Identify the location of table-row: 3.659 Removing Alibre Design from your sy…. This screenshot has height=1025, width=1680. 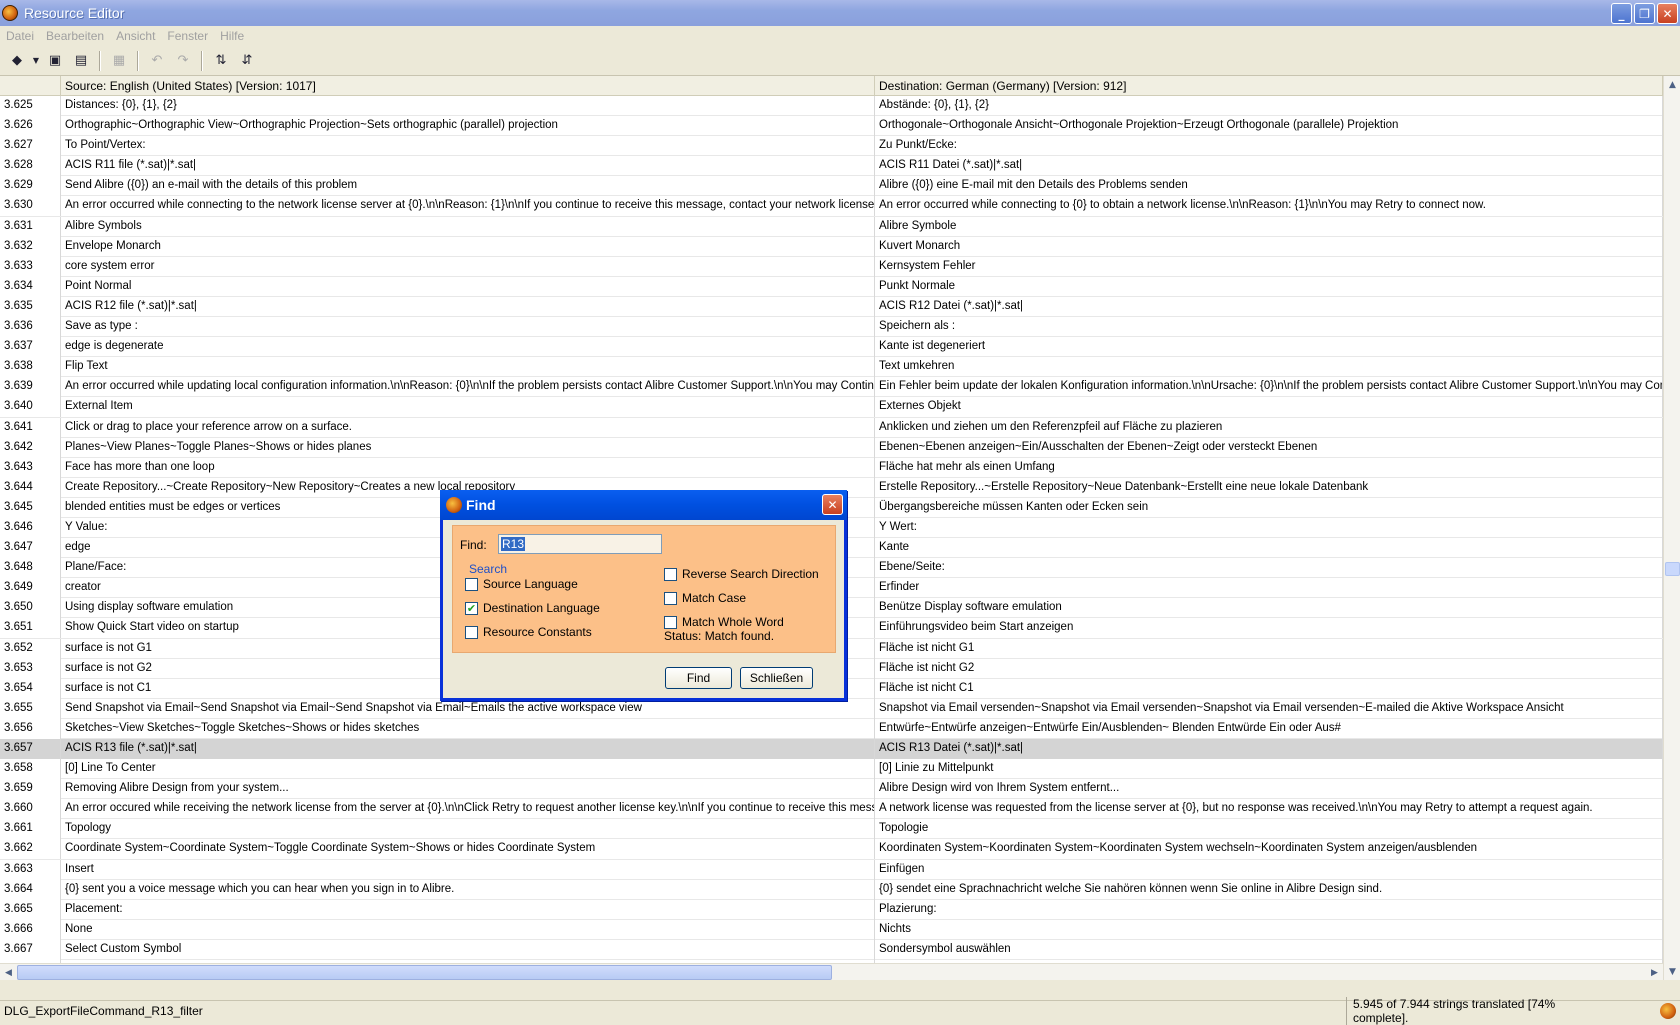
(831, 789).